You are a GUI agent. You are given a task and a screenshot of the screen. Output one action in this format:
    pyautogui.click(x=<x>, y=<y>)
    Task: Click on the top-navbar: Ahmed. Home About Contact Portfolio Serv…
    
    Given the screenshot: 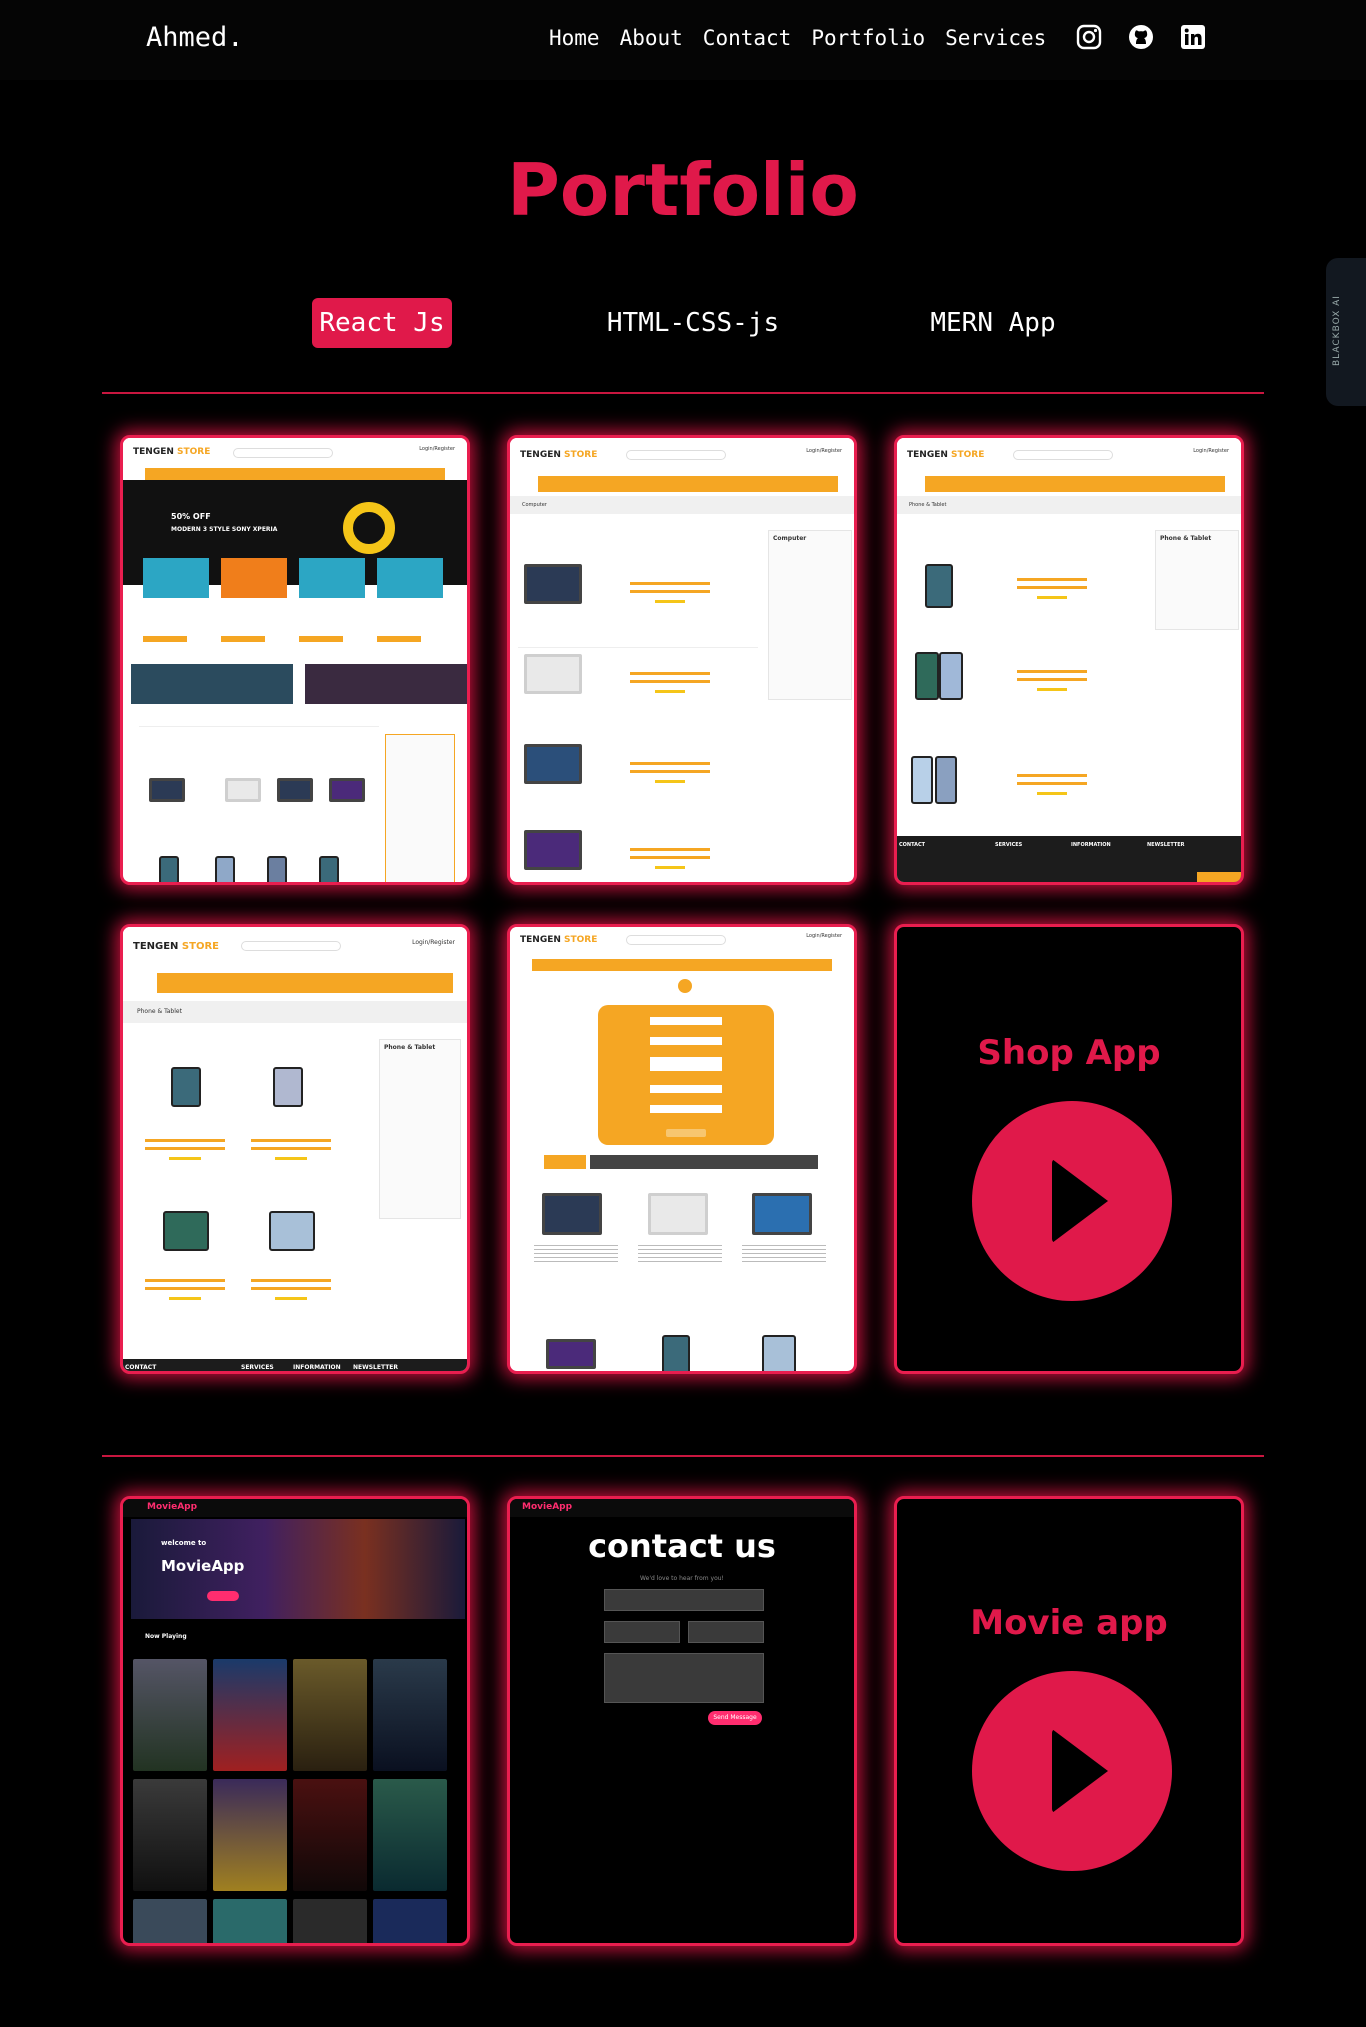 What is the action you would take?
    pyautogui.click(x=683, y=40)
    